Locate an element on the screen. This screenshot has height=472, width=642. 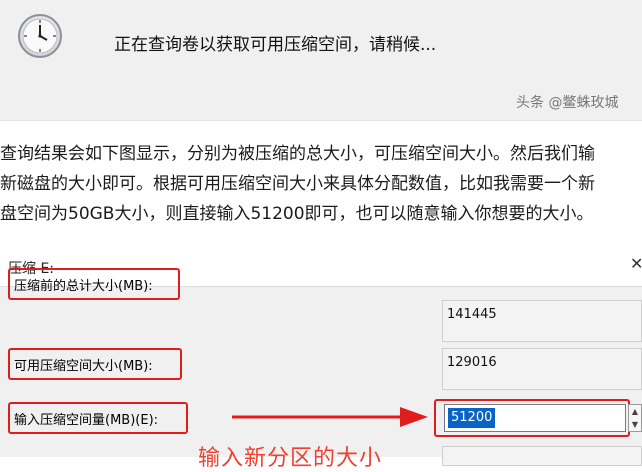
shrink-amount-input: 51200 is located at coordinates (535, 418).